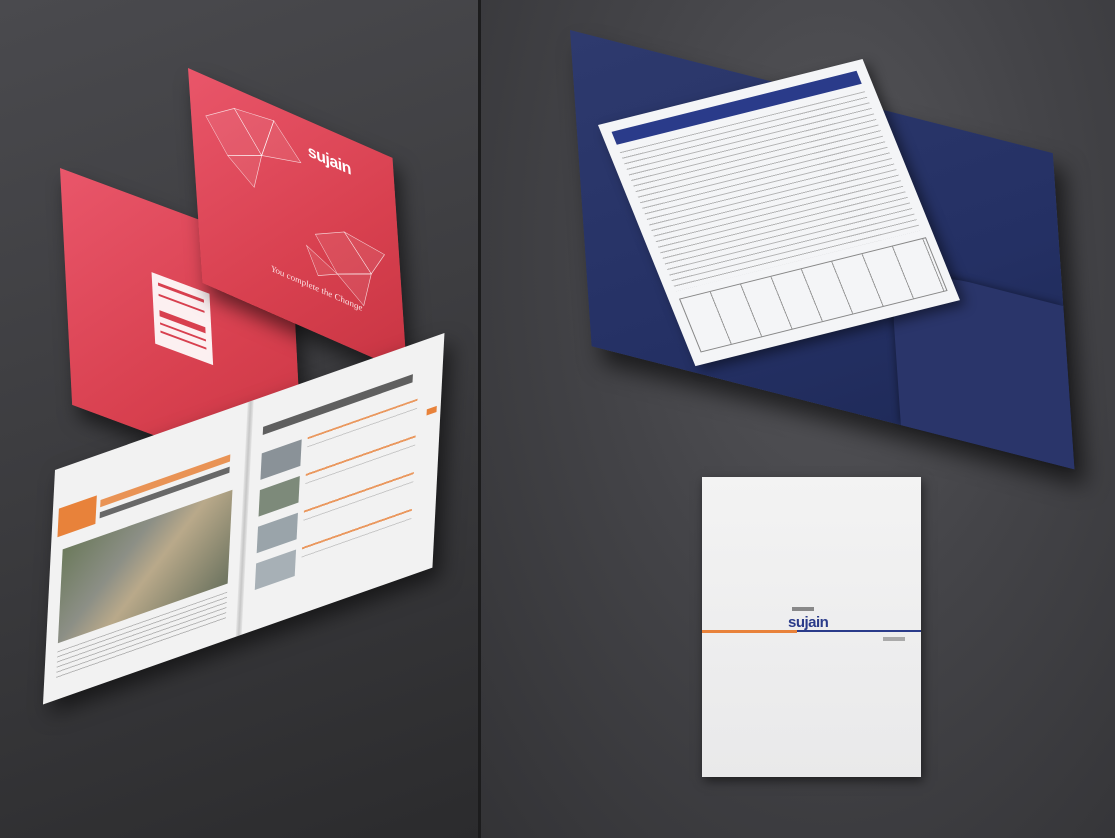  I want to click on cover-kicker, so click(803, 609).